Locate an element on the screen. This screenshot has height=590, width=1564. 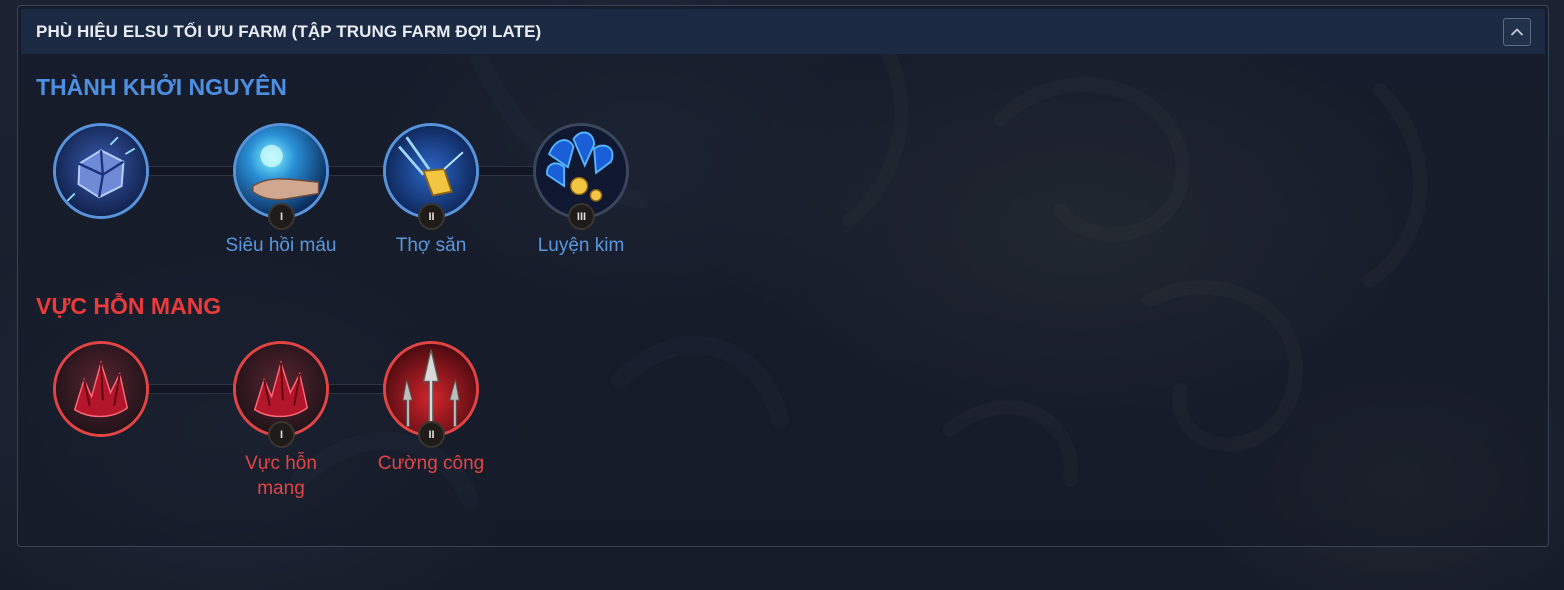
rune-node-root-red is located at coordinates (101, 389).